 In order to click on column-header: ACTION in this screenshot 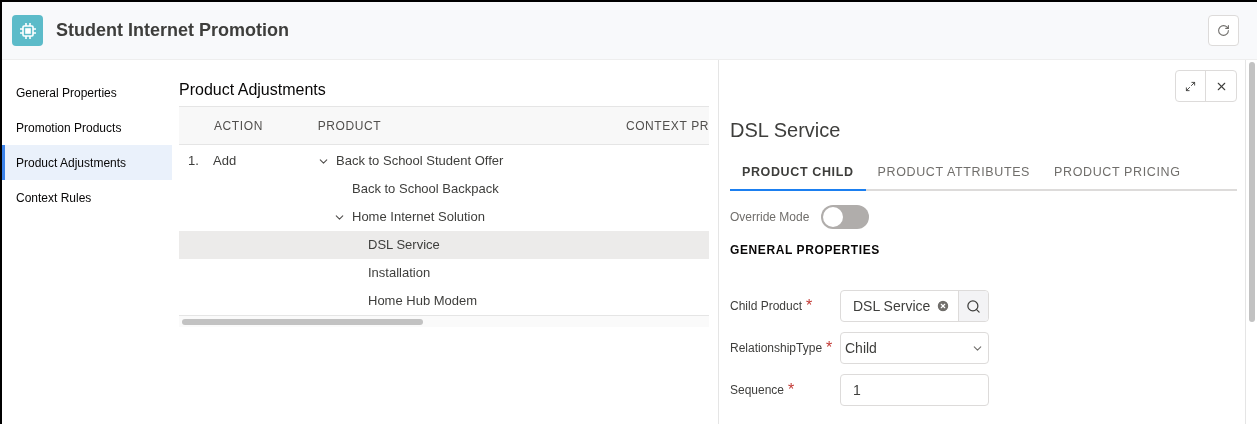, I will do `click(238, 126)`.